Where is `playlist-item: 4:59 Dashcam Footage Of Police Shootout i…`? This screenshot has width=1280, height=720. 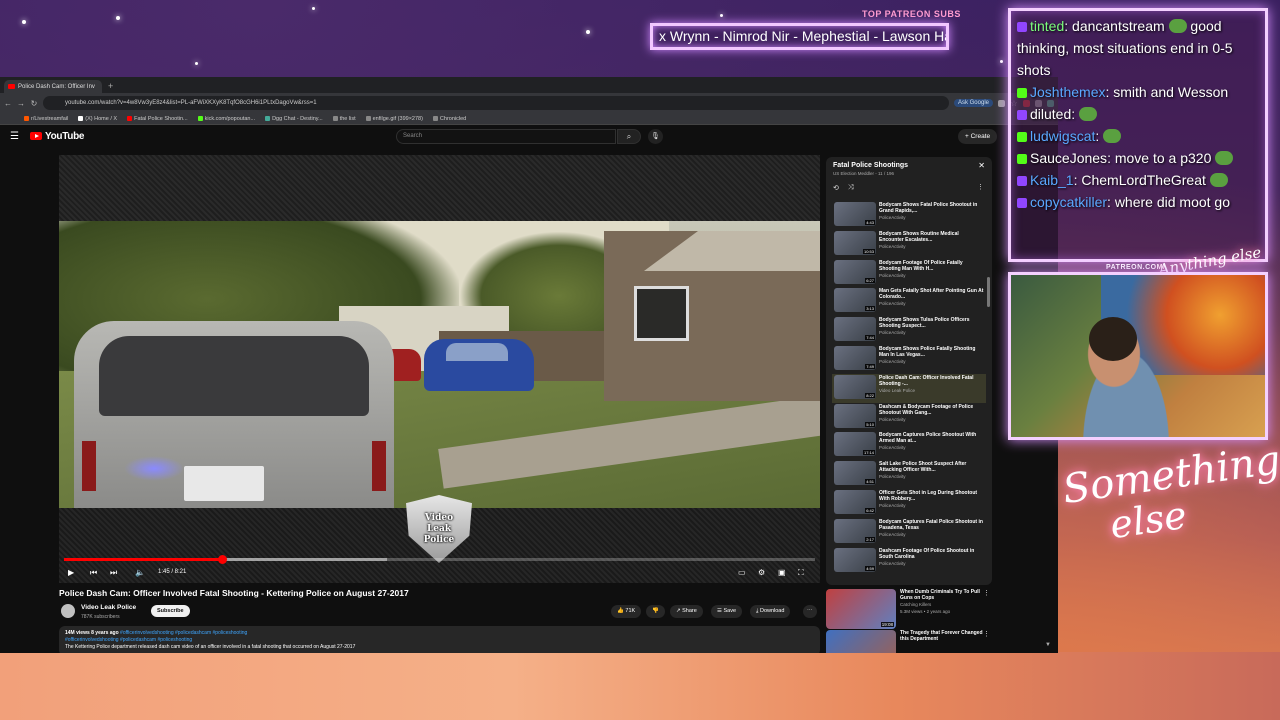 playlist-item: 4:59 Dashcam Footage Of Police Shootout i… is located at coordinates (909, 561).